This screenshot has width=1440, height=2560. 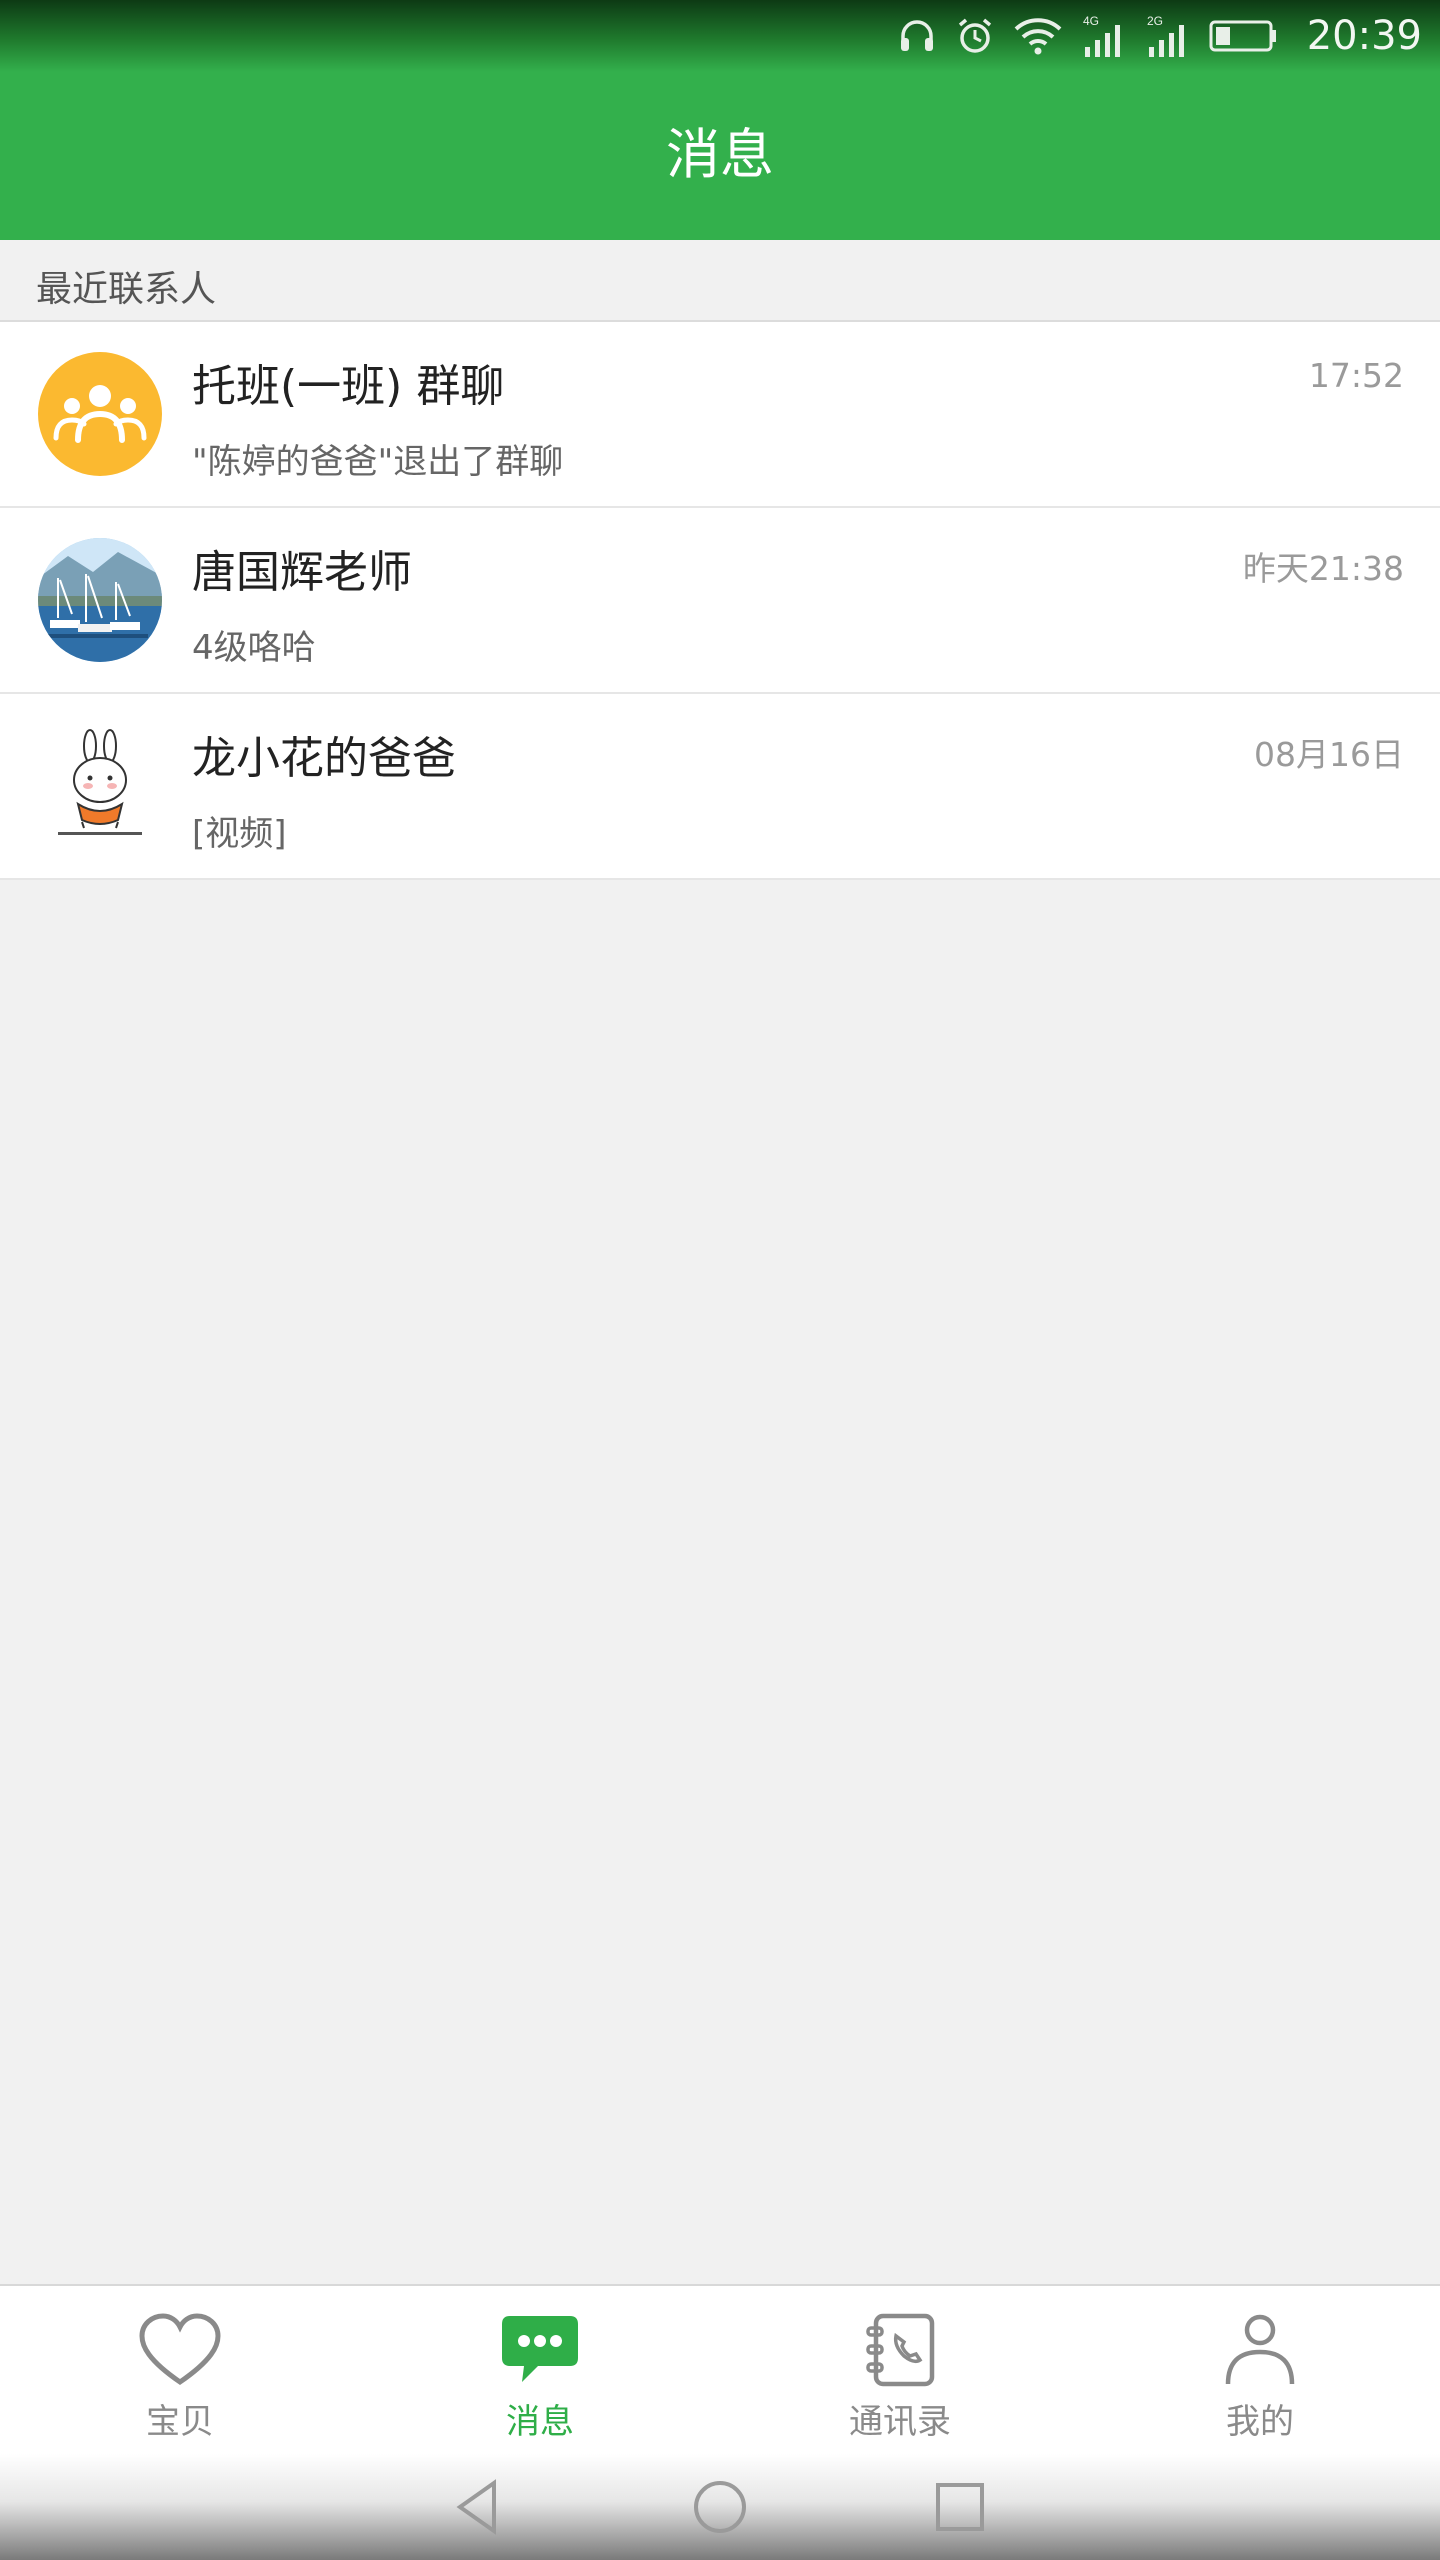 What do you see at coordinates (540, 2350) in the screenshot?
I see `chat-bubble-icon` at bounding box center [540, 2350].